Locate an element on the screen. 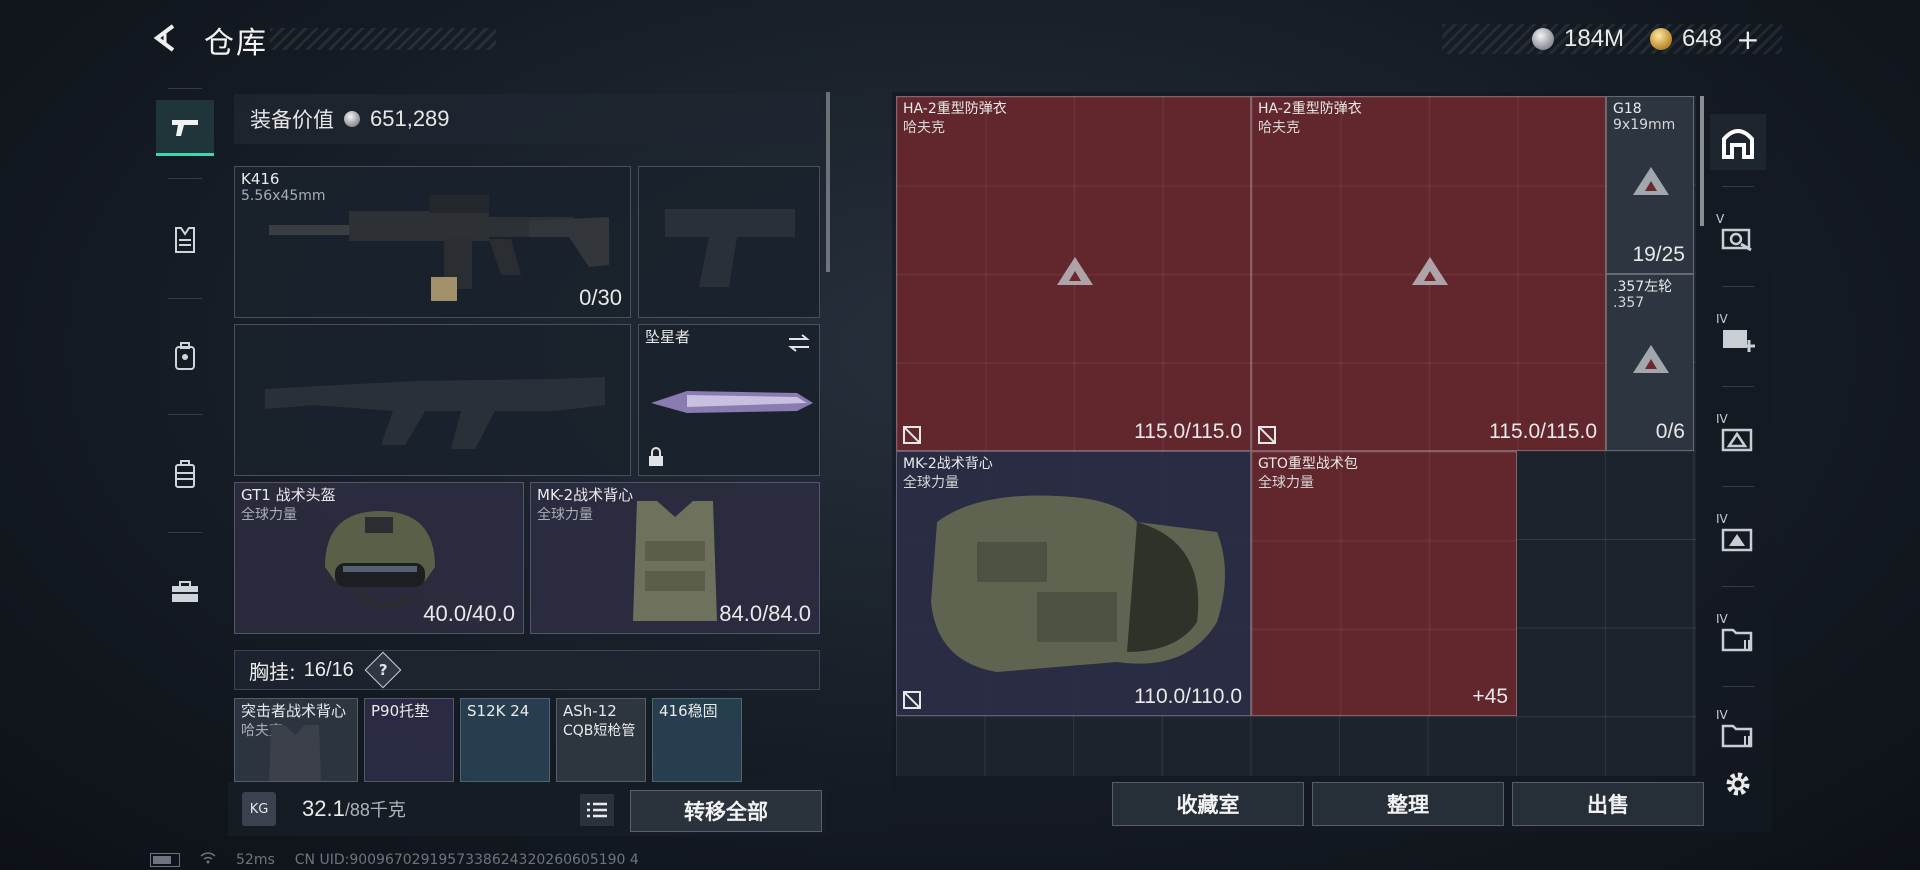 The image size is (1920, 870). stash-add-icon: IV is located at coordinates (1738, 338).